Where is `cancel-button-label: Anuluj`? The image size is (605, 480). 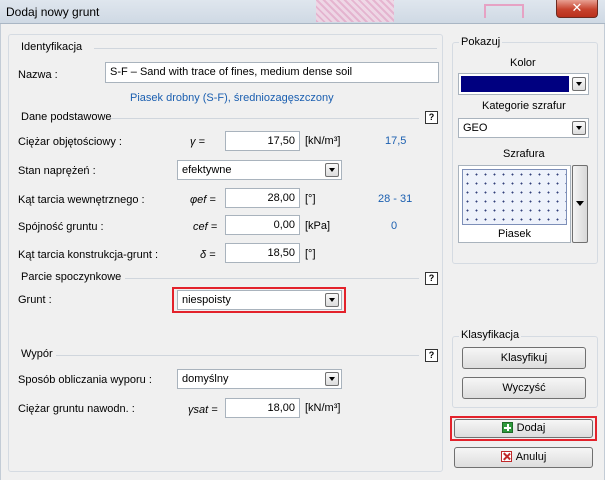 cancel-button-label: Anuluj is located at coordinates (531, 457).